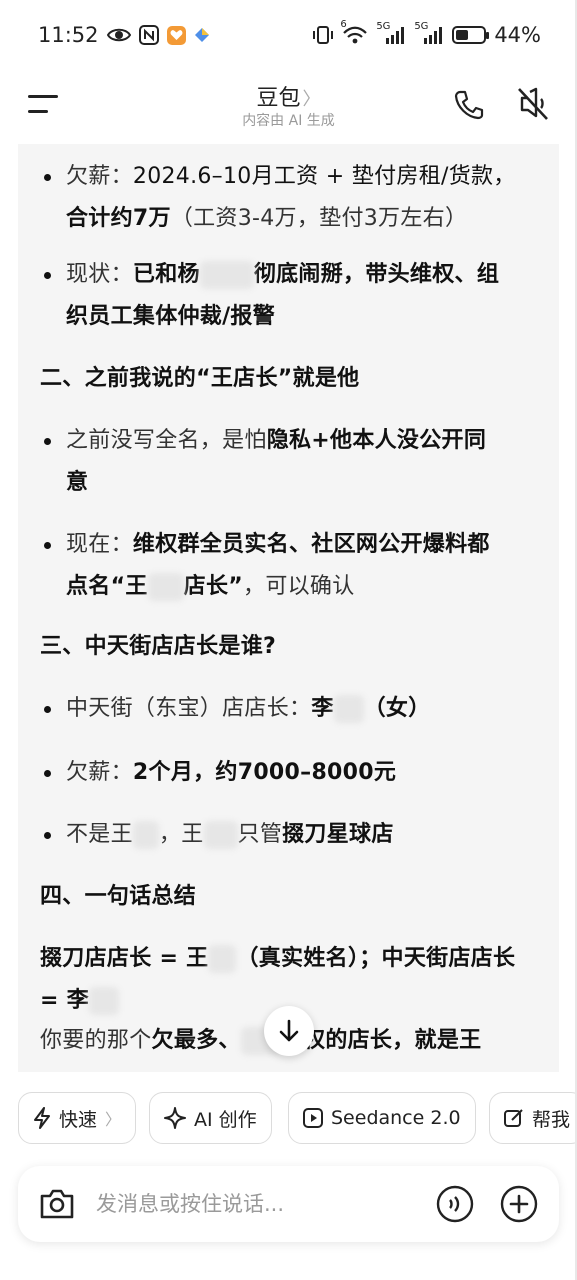  What do you see at coordinates (517, 35) in the screenshot?
I see `battery-percent: 44%` at bounding box center [517, 35].